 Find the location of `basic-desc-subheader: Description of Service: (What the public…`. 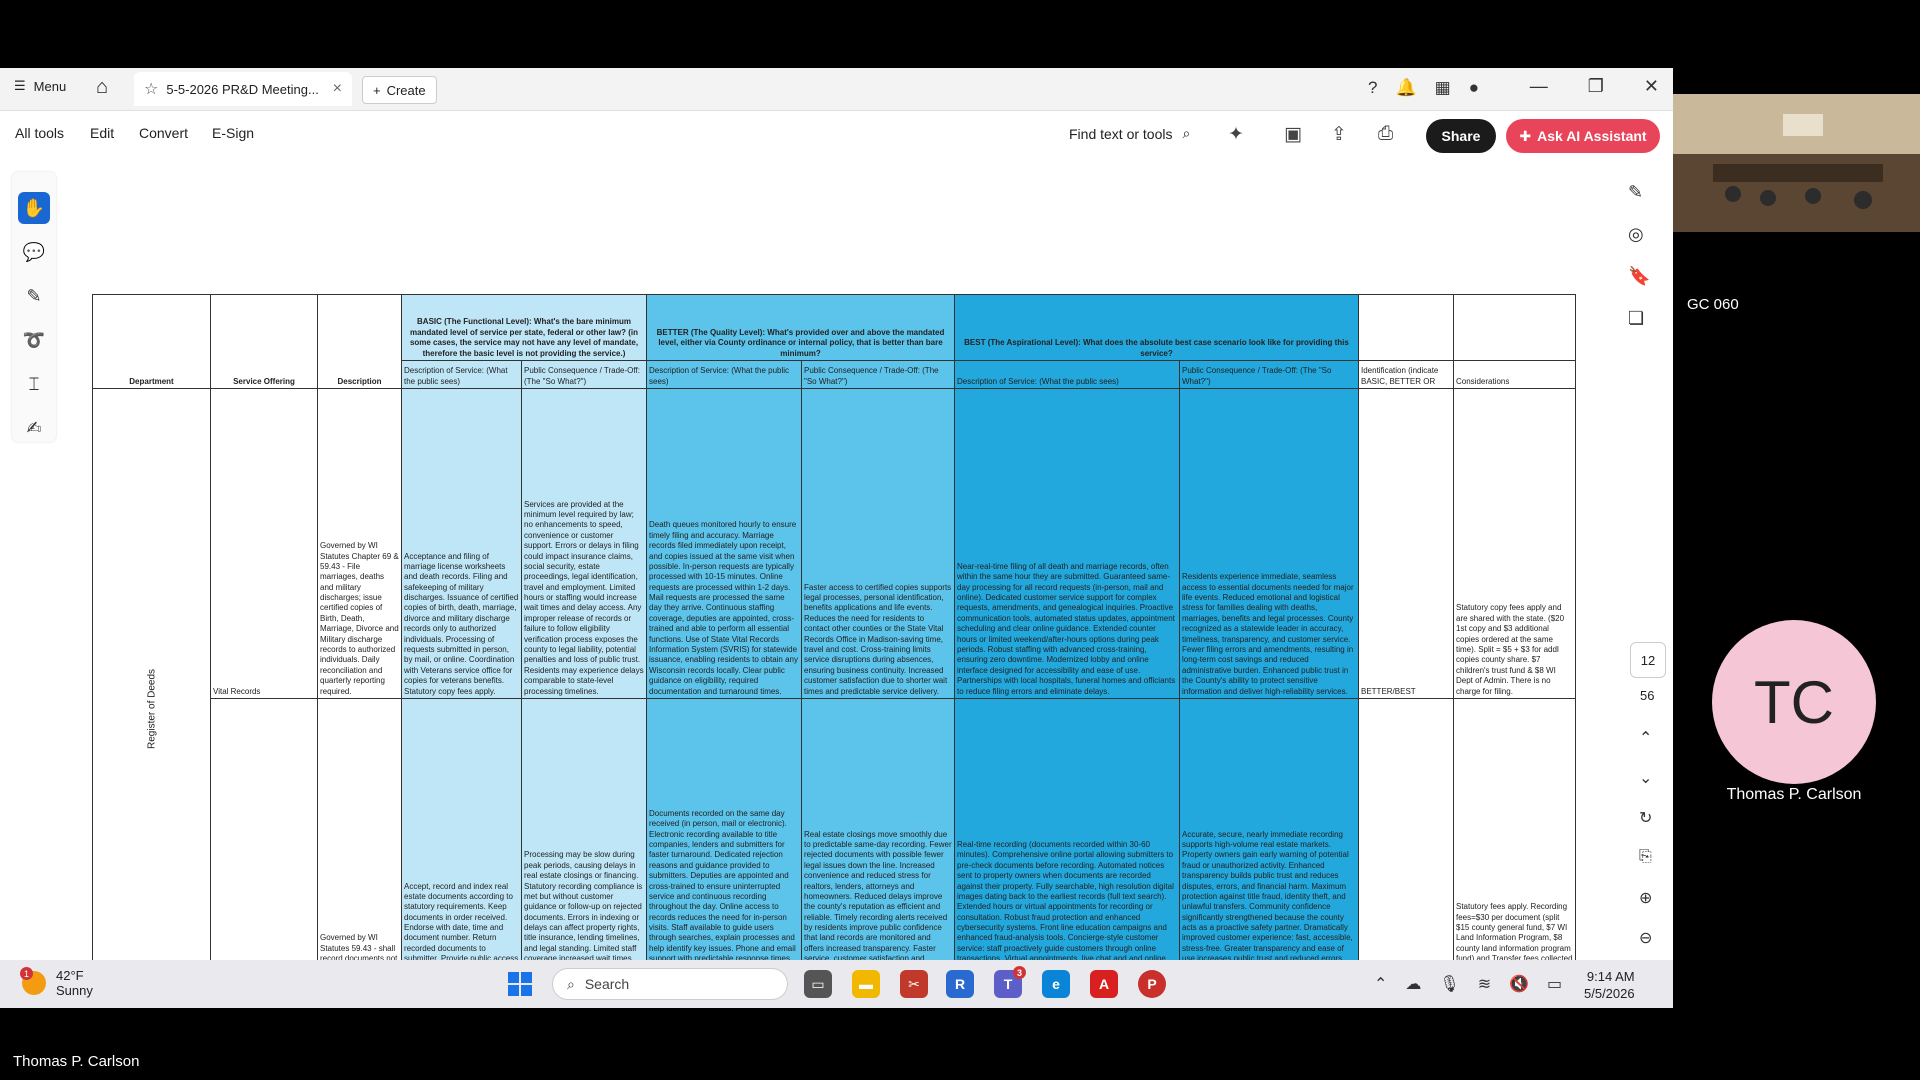

basic-desc-subheader: Description of Service: (What the public… is located at coordinates (461, 374).